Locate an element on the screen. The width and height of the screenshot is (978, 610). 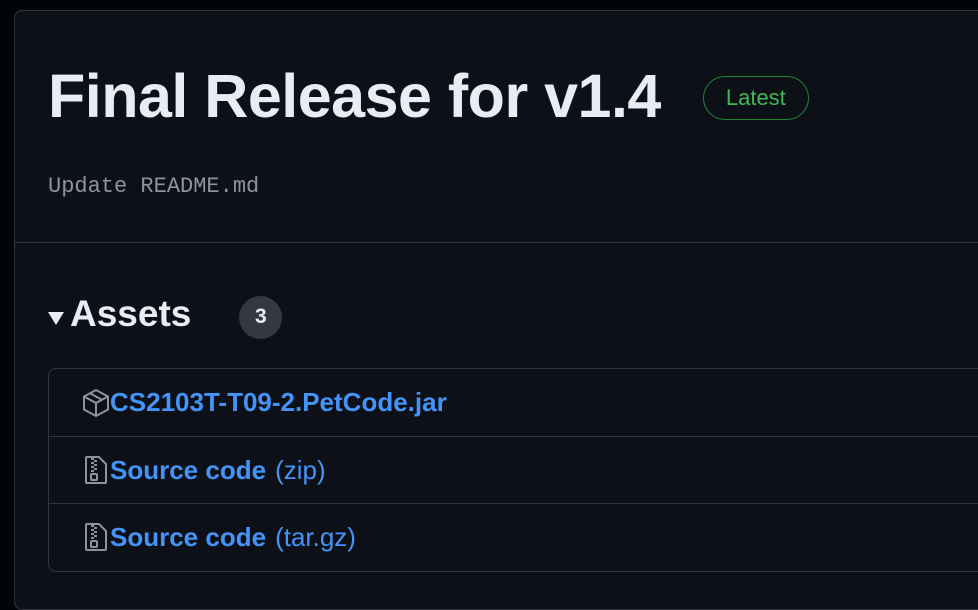
asset-row-zip: Source code (zip) is located at coordinates (513, 469).